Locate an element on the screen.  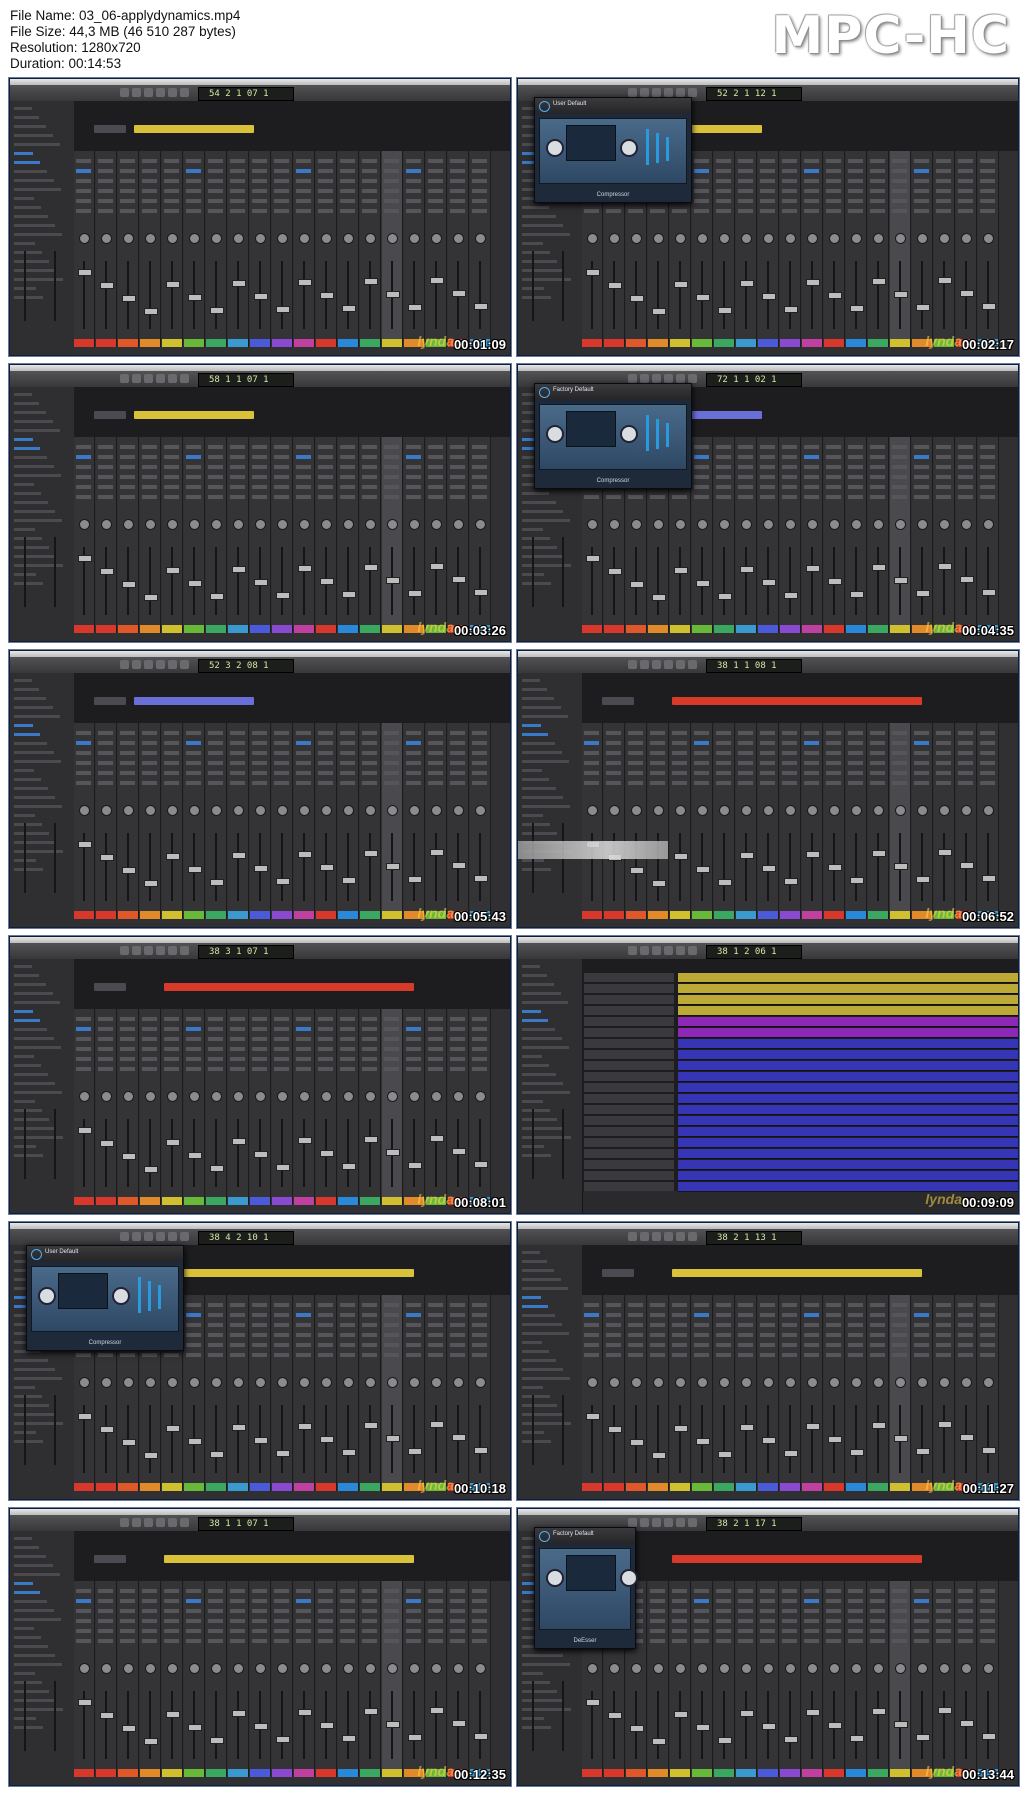
threshold-knob is located at coordinates (555, 1578).